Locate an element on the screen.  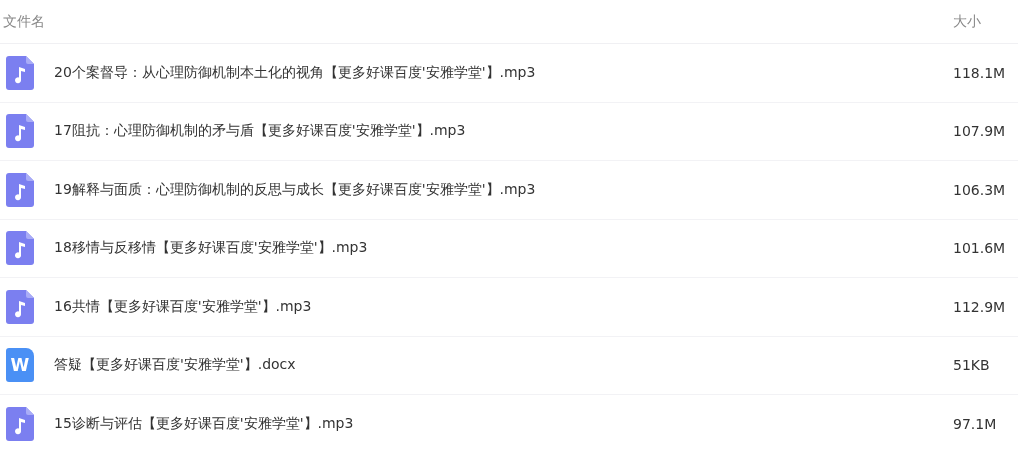
column-header: 文件名 is located at coordinates (476, 21).